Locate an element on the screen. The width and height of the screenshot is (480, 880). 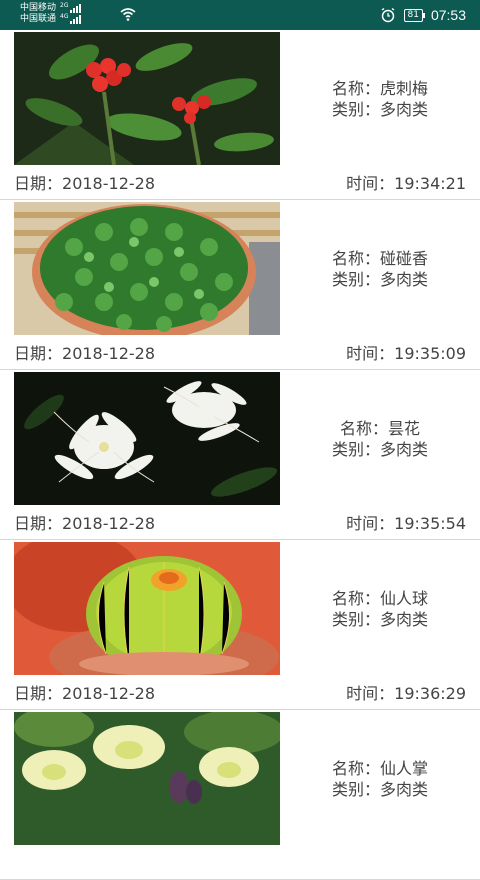
time-text: 时间：19:35:09 is located at coordinates (406, 353).